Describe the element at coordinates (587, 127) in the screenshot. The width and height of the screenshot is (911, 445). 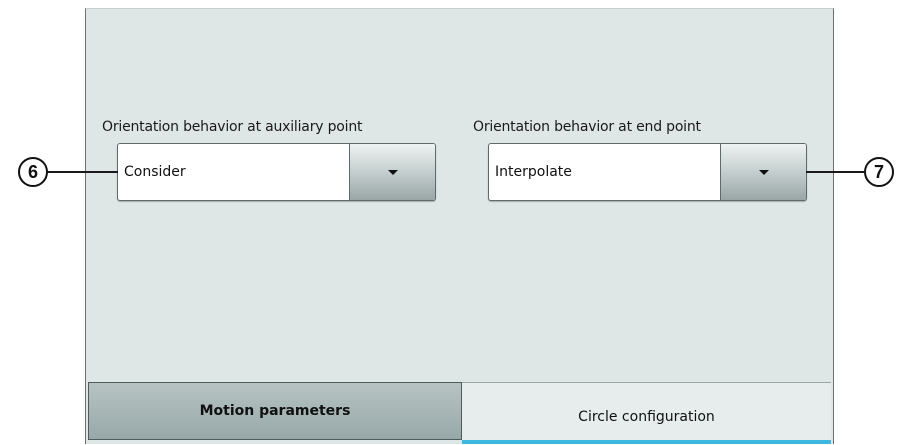
I see `end-point-orientation-label: Orientation behavior at end point` at that location.